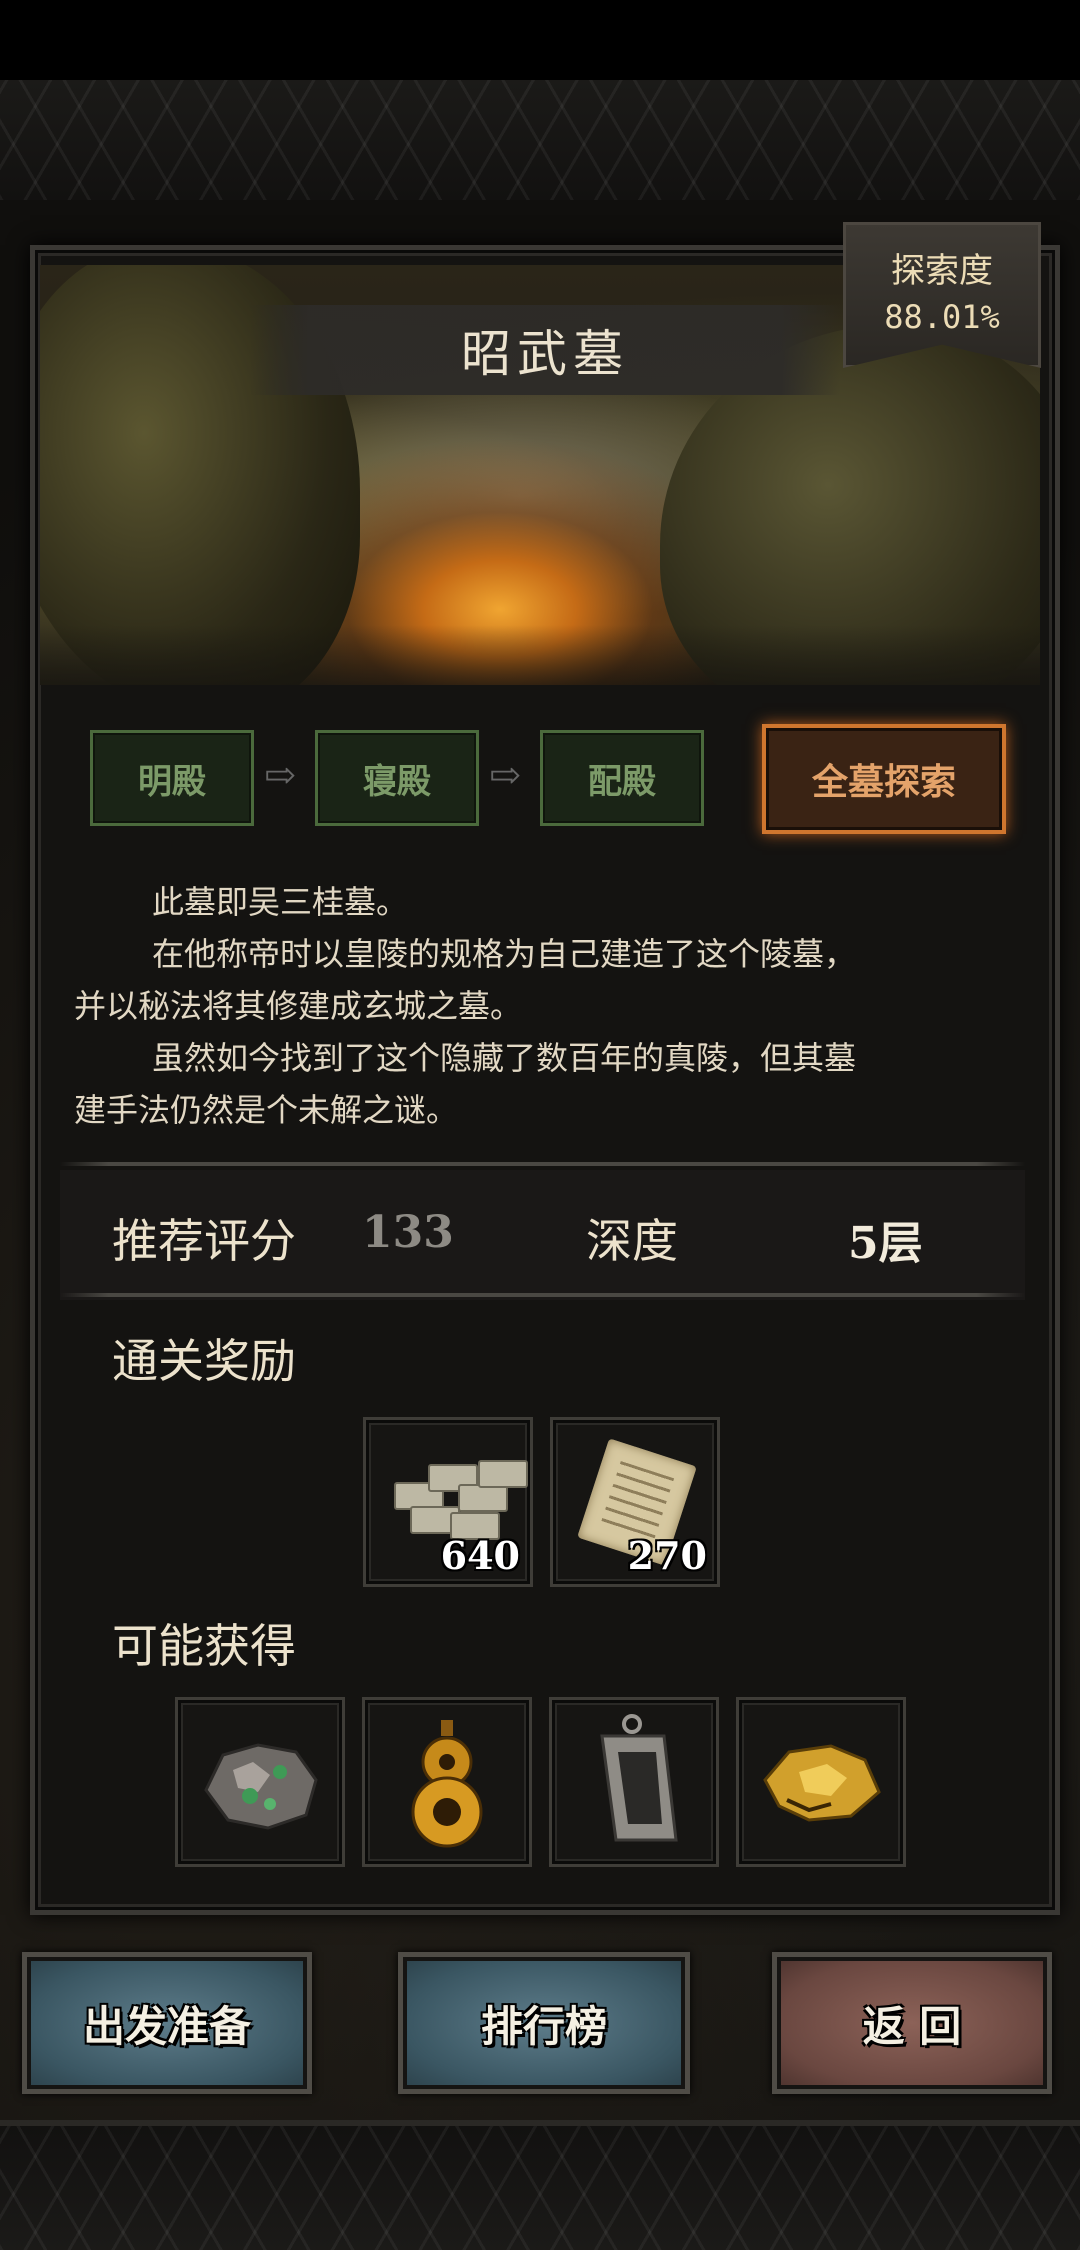 This screenshot has width=1080, height=2250. Describe the element at coordinates (280, 902) in the screenshot. I see `description-line: 此墓即吴三桂墓。` at that location.